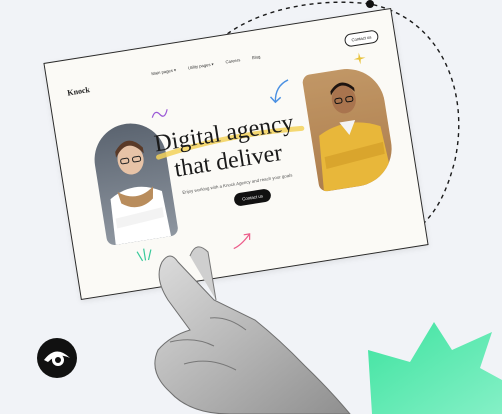 Image resolution: width=502 pixels, height=414 pixels. I want to click on eye-logo, so click(57, 358).